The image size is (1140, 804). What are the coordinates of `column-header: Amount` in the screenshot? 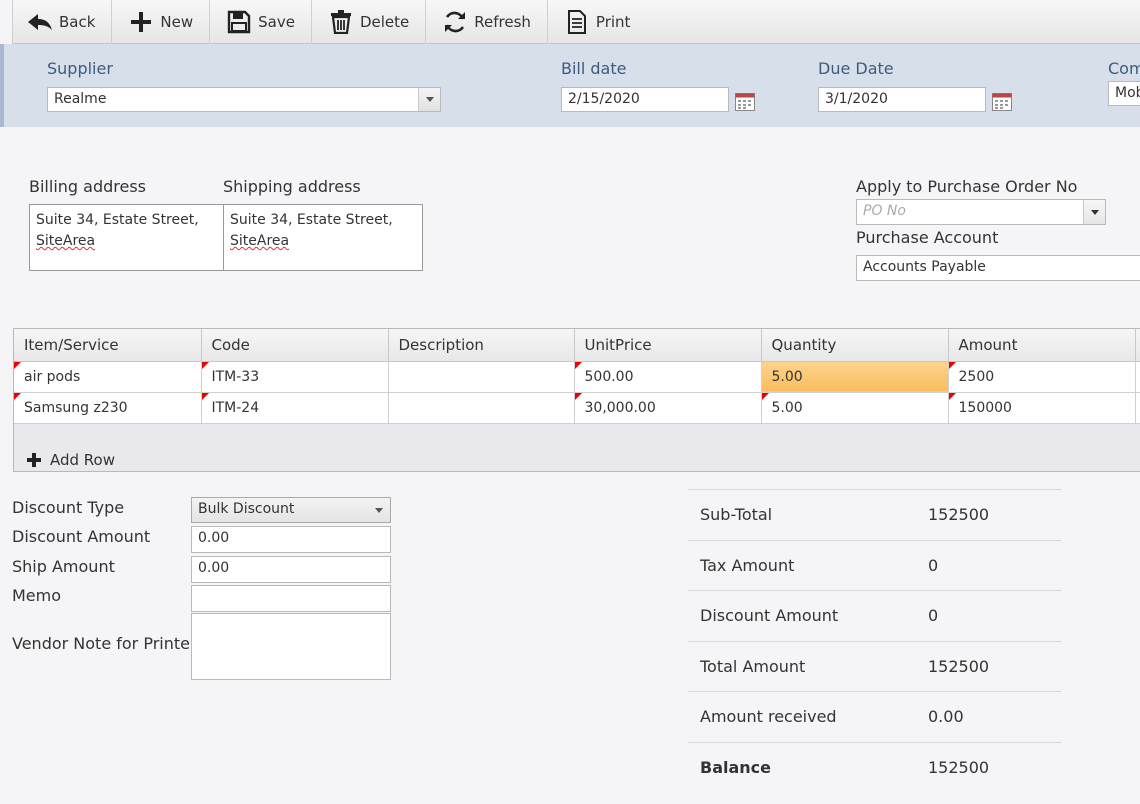 It's located at (1042, 345).